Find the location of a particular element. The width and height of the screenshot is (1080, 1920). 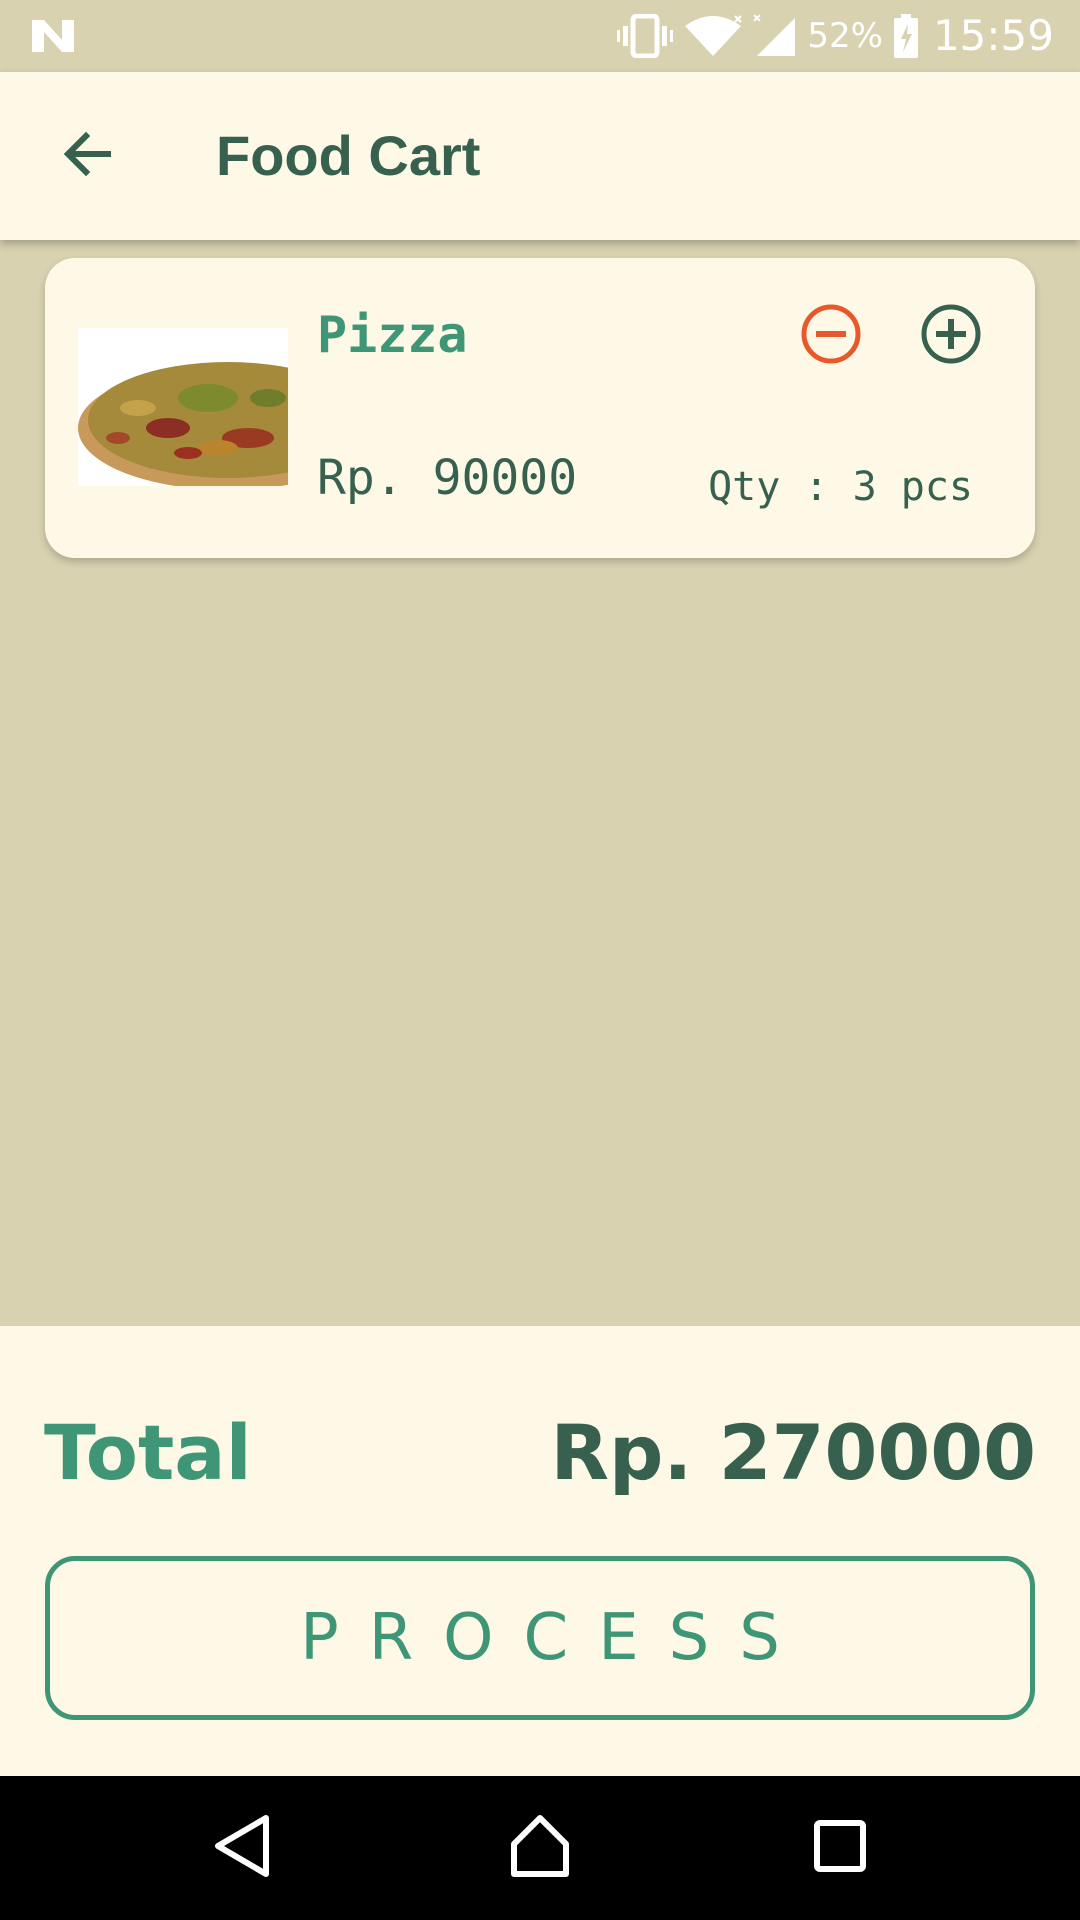

nav-home-button is located at coordinates (540, 1848).